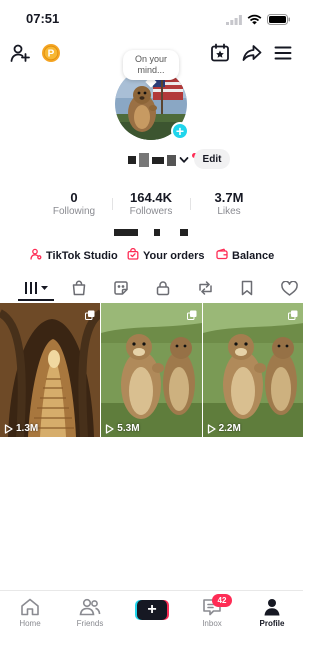  I want to click on nav-home-label: Home, so click(30, 623).